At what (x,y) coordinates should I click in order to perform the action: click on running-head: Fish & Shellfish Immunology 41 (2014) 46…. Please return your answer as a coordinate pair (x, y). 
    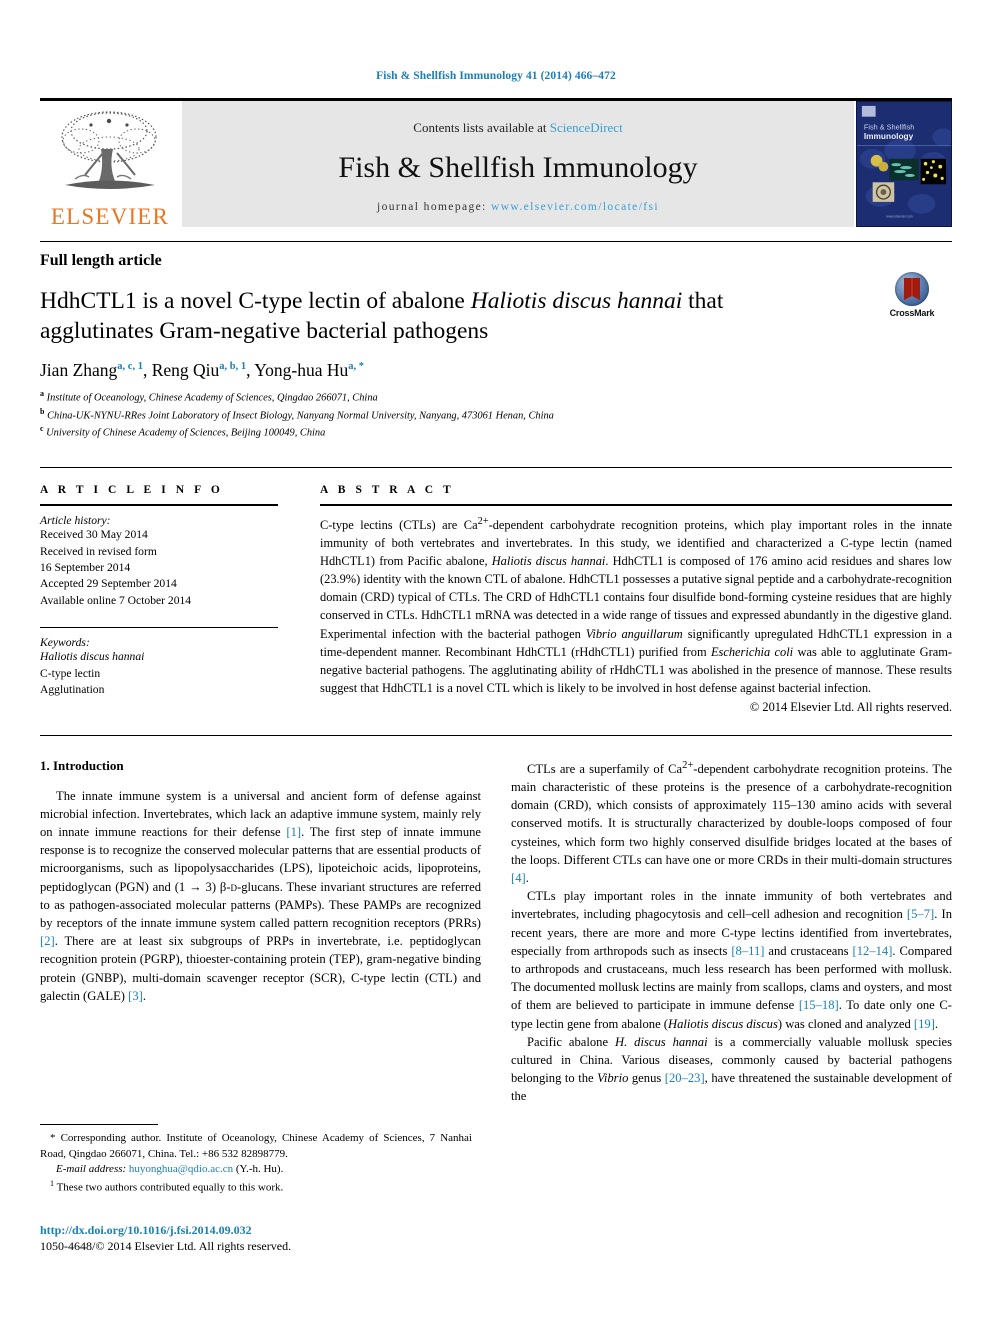
    Looking at the image, I should click on (496, 76).